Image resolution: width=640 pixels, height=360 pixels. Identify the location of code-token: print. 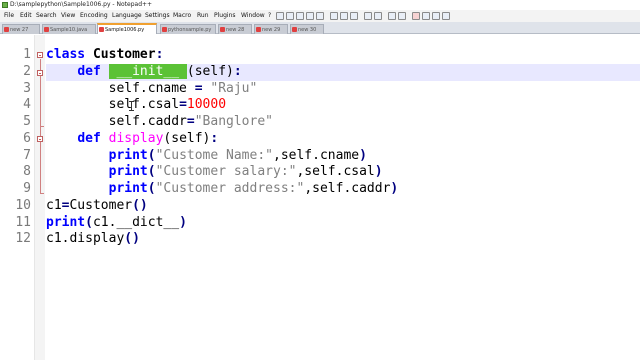
(66, 222).